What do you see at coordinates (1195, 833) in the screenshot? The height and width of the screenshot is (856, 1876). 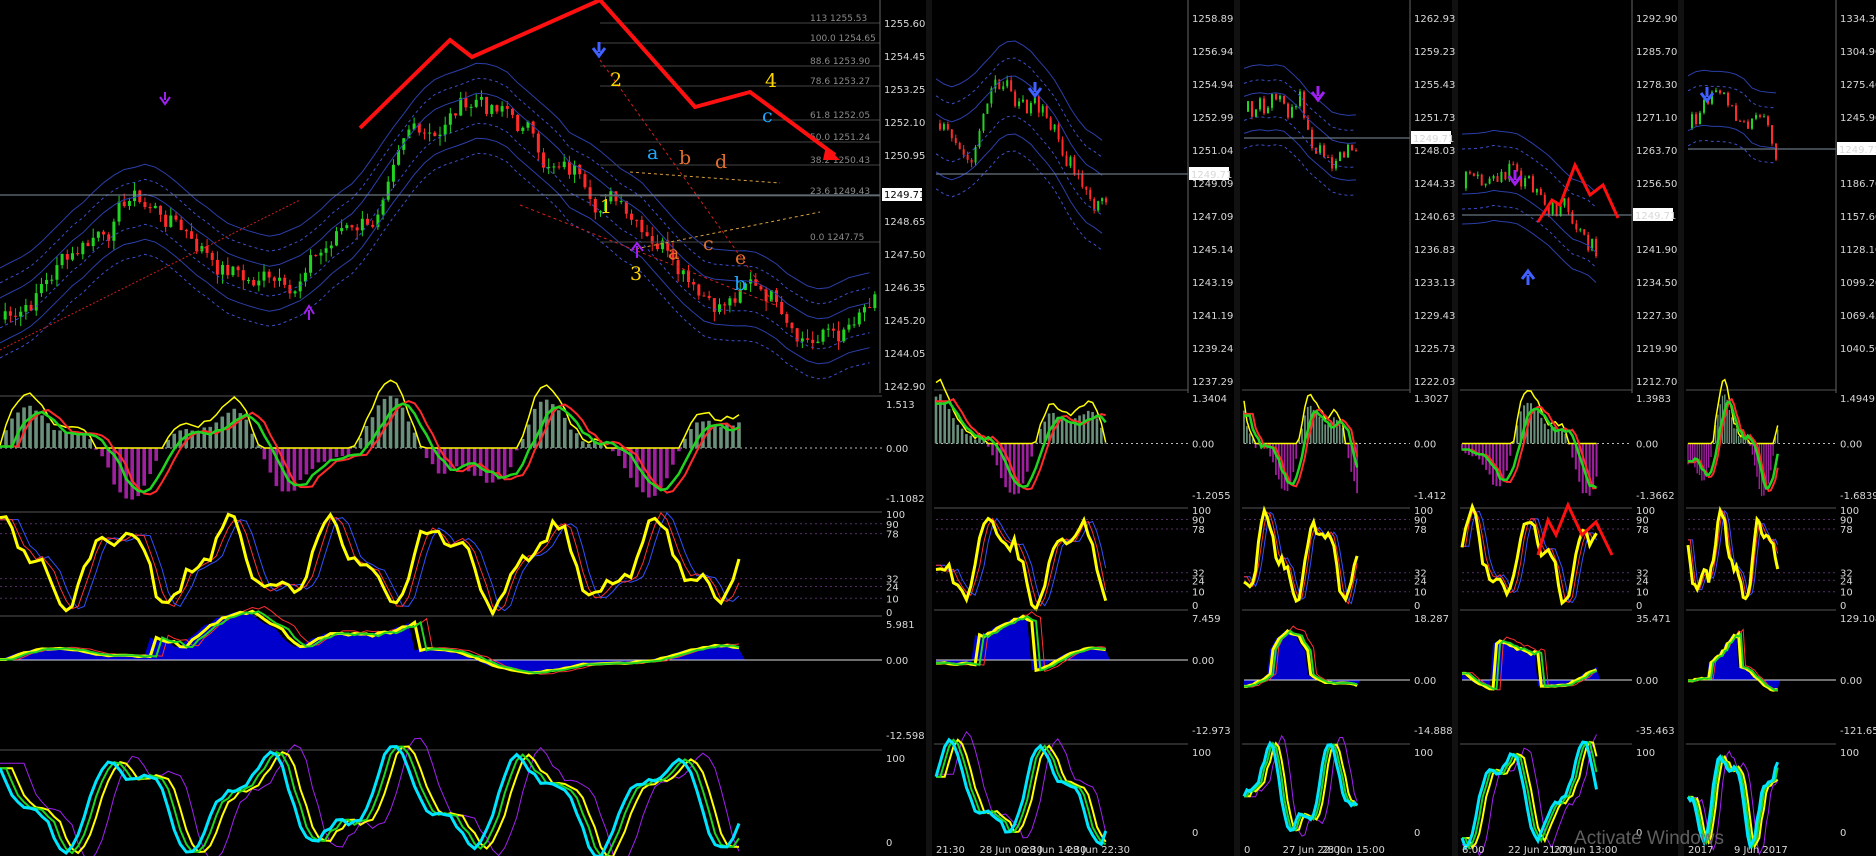 I see `stoch-axis-label: 0` at bounding box center [1195, 833].